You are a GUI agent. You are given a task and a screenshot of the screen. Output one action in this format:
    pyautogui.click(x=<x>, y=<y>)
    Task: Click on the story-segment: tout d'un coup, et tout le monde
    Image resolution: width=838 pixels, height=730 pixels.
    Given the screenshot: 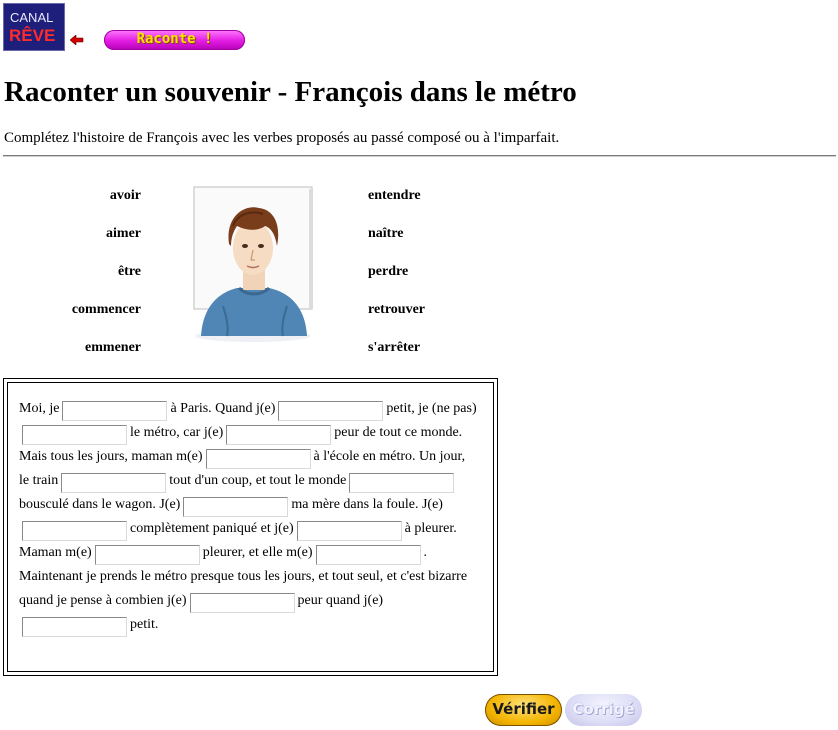 What is the action you would take?
    pyautogui.click(x=258, y=480)
    